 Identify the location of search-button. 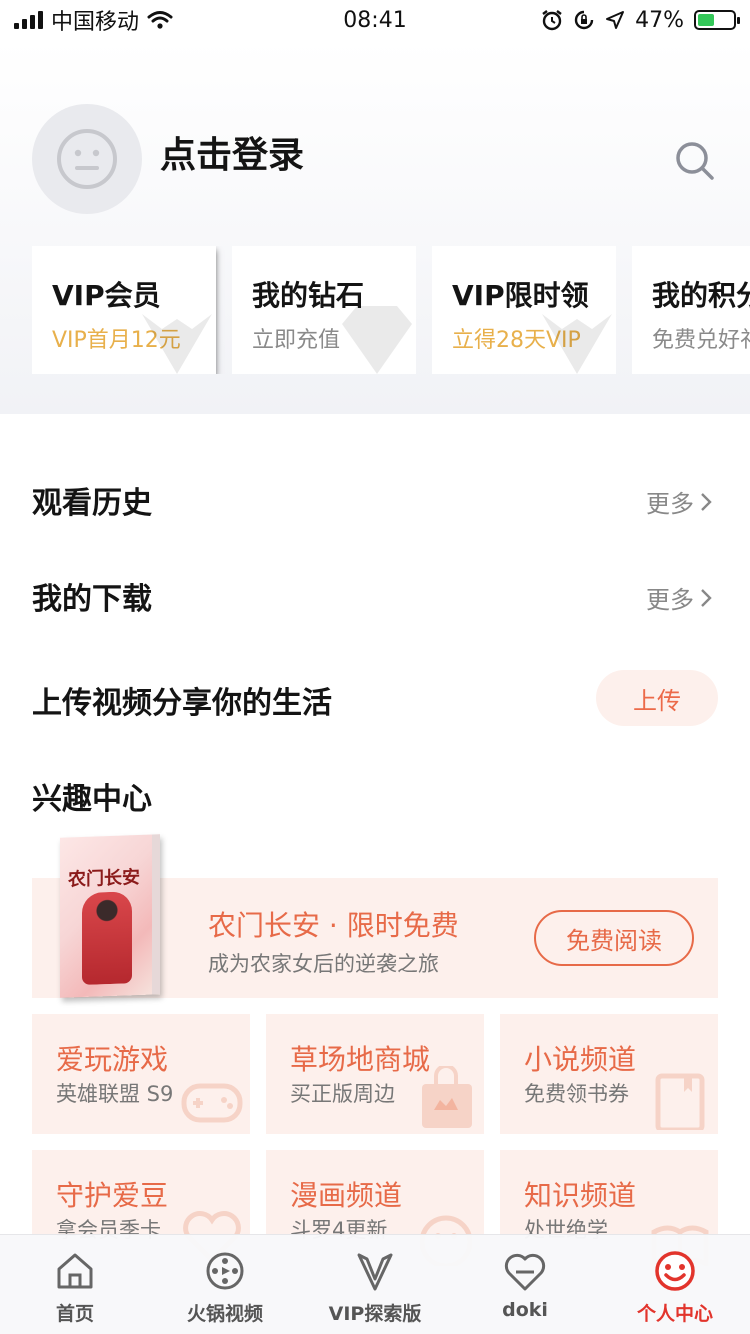
(695, 161).